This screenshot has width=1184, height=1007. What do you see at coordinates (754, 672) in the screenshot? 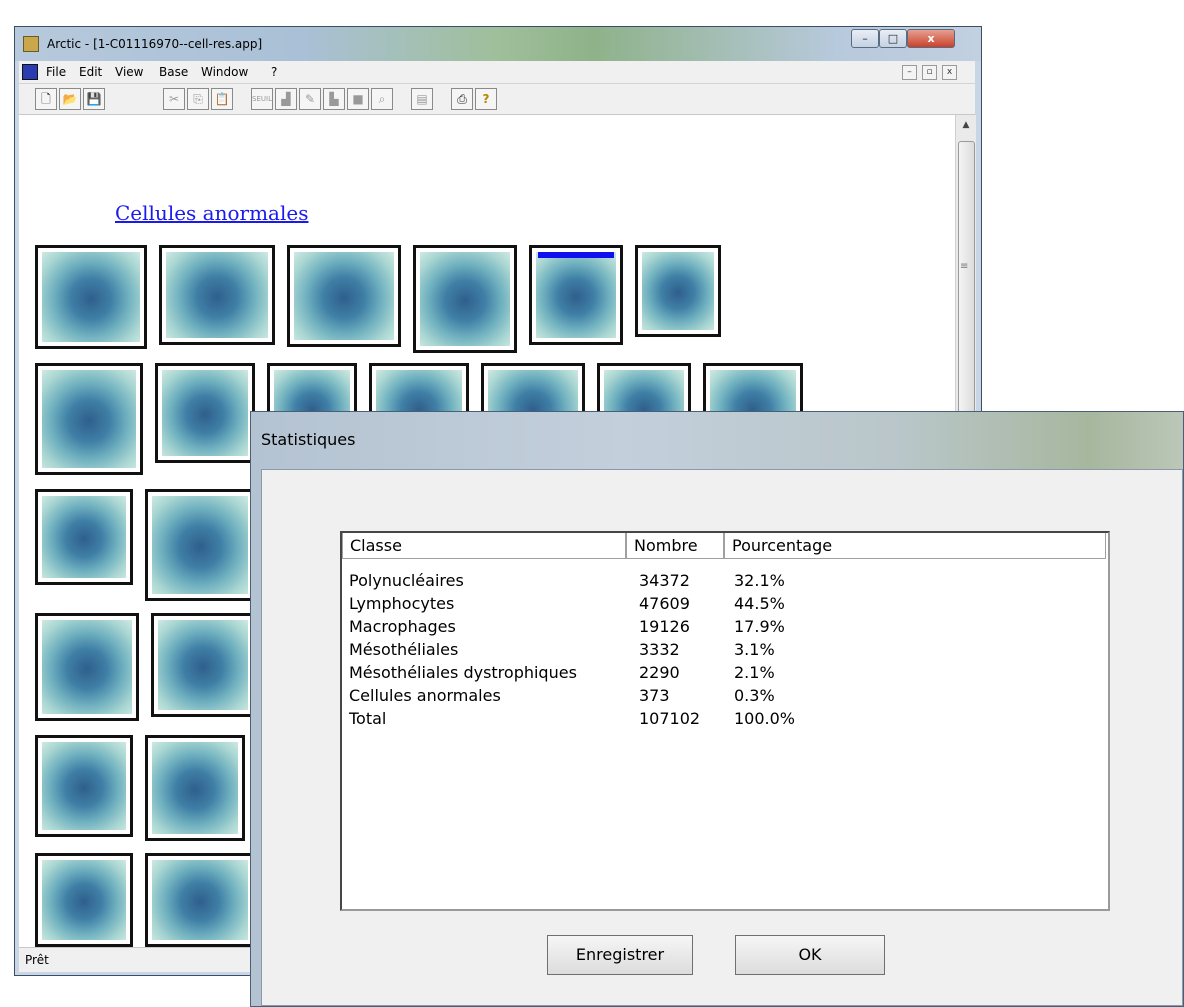
I see `cell-pourcentage: 2.1%` at bounding box center [754, 672].